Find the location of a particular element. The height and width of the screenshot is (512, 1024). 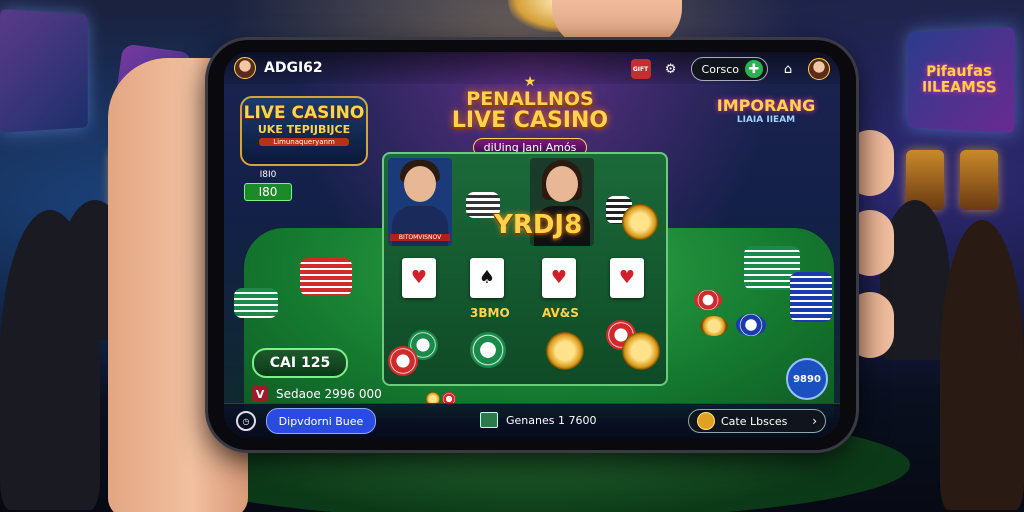

cashier-button: Cate Lbsces › is located at coordinates (757, 421).